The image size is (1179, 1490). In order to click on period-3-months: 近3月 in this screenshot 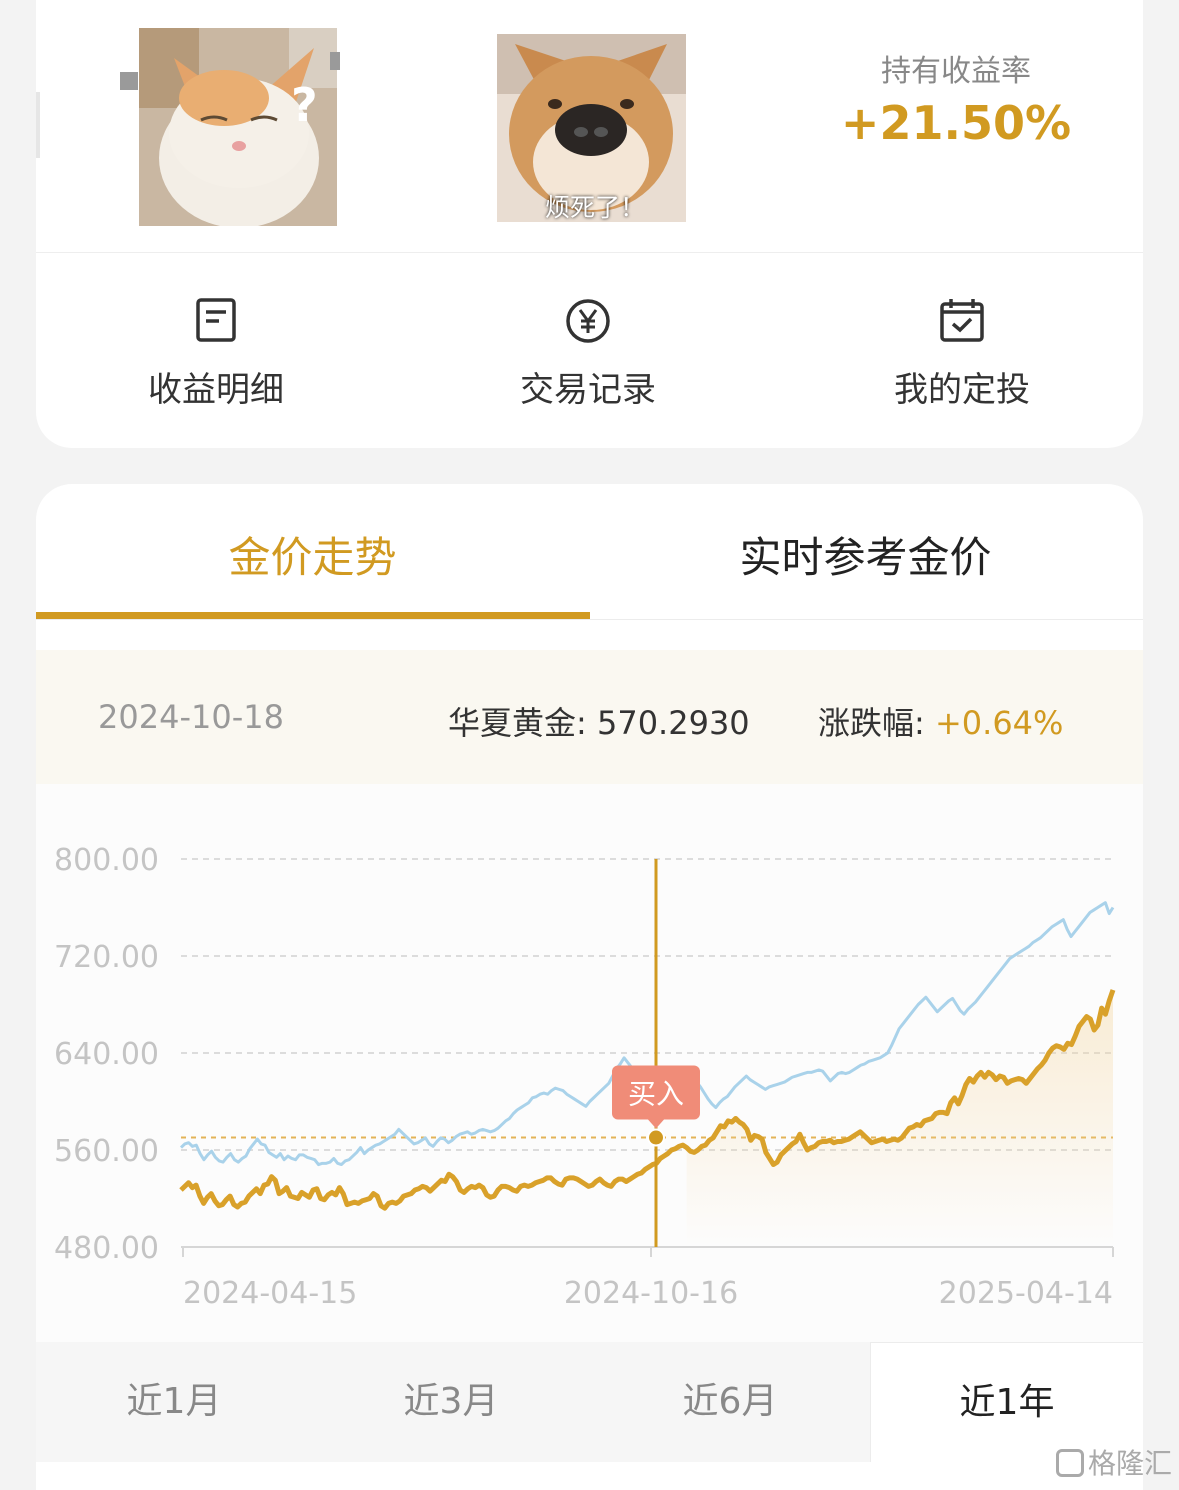, I will do `click(451, 1402)`.